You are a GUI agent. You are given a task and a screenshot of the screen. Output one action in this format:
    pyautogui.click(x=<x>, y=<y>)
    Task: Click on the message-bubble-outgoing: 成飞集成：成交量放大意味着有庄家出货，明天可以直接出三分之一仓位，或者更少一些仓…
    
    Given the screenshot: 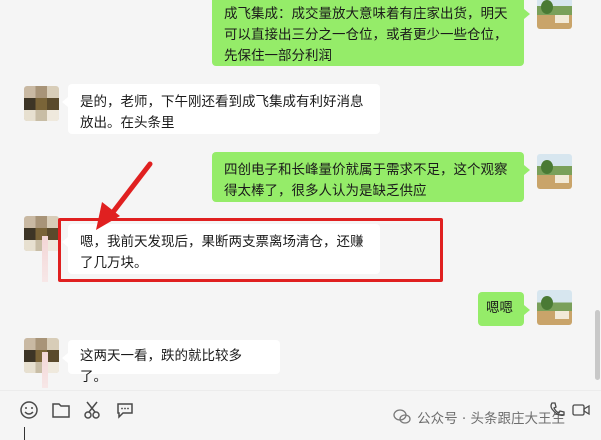 What is the action you would take?
    pyautogui.click(x=371, y=33)
    